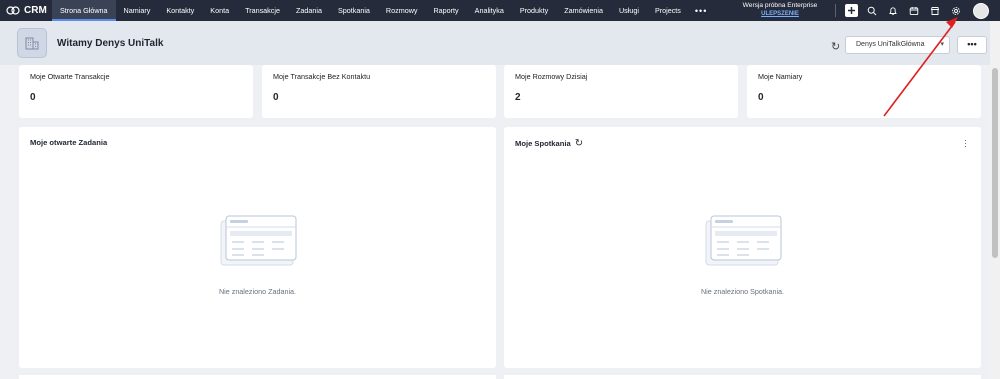 The height and width of the screenshot is (379, 1000). Describe the element at coordinates (780, 5) in the screenshot. I see `trial-text: Wersja próbna Enterprise` at that location.